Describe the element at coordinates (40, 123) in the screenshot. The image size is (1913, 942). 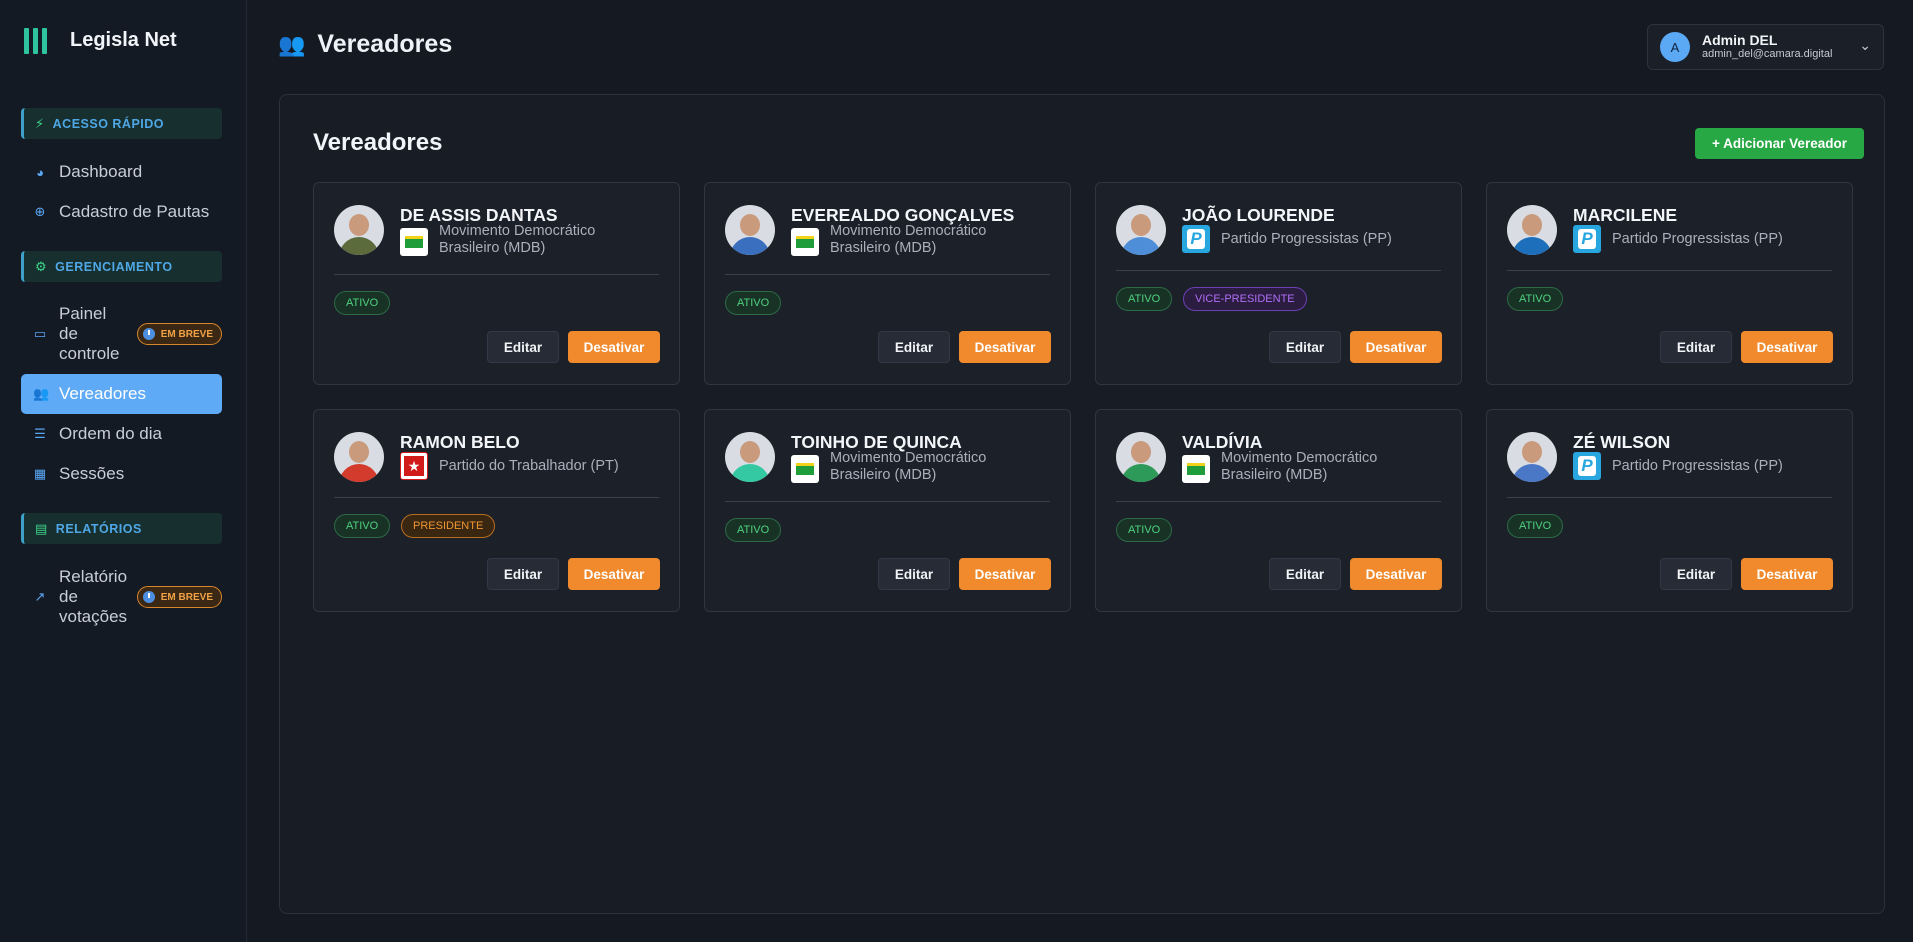
I see `bolt-icon: ⚡` at that location.